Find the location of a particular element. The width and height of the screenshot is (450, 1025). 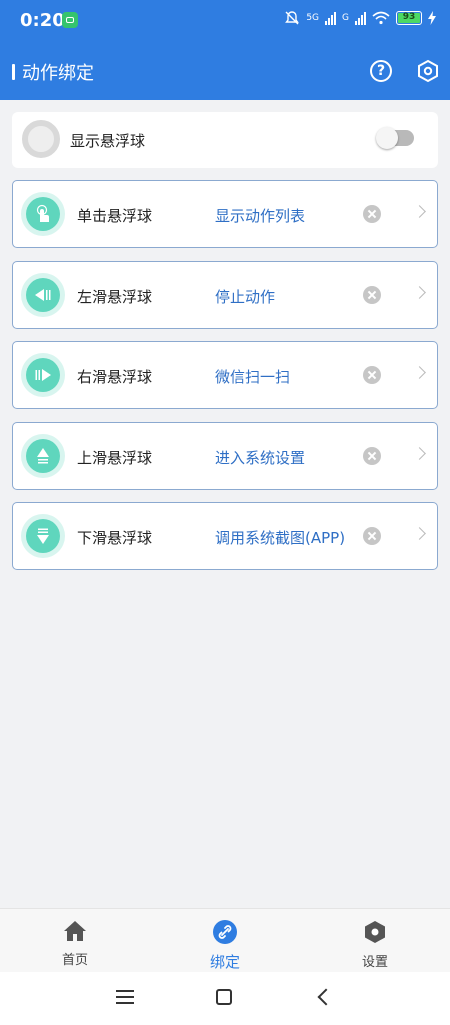

nav-tab-settings: 设置 is located at coordinates (375, 944).